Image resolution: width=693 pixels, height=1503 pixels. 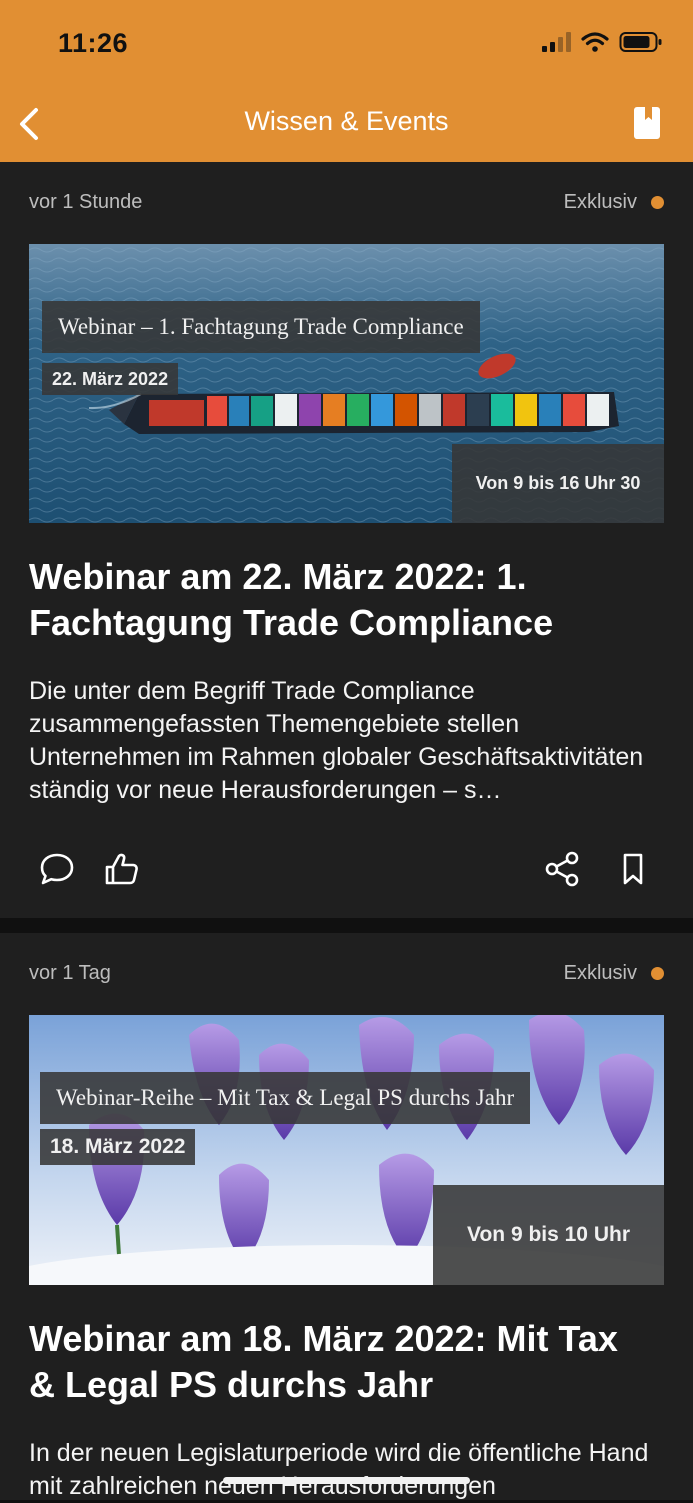 I want to click on like-icon, so click(x=121, y=869).